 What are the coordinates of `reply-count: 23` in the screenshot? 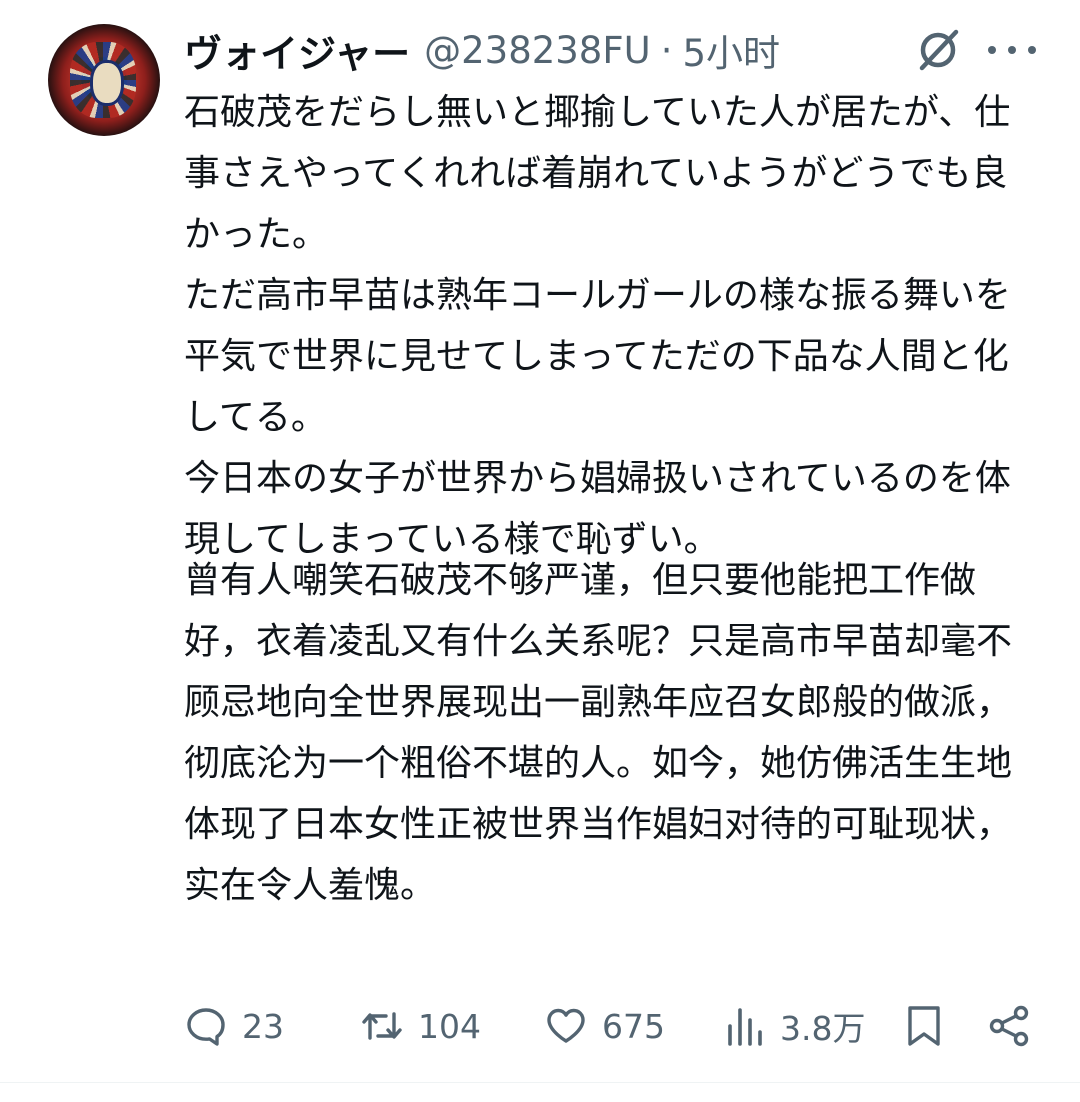 It's located at (263, 1026).